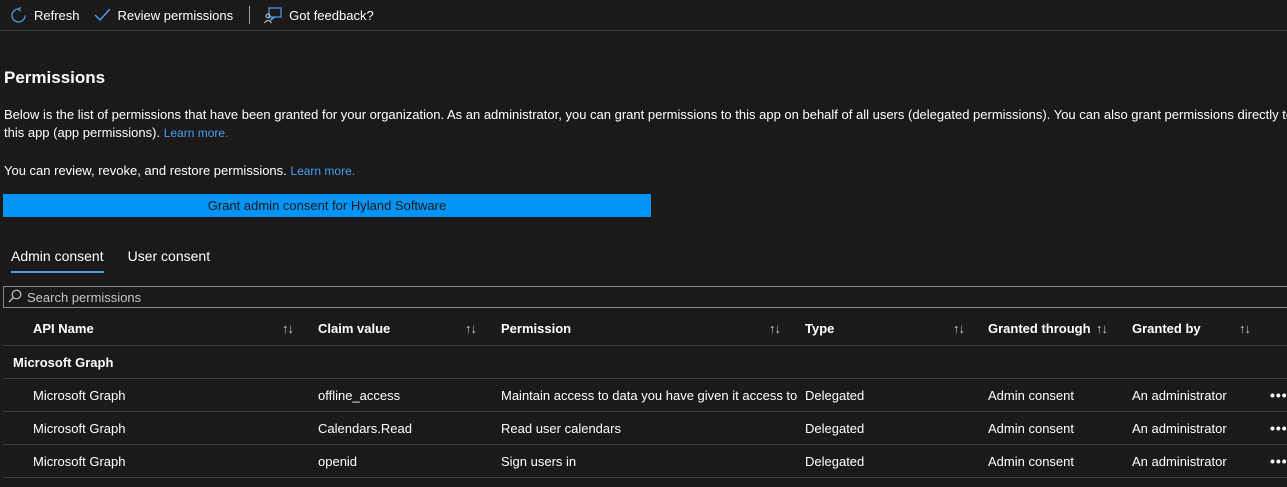 This screenshot has height=487, width=1287. I want to click on checkmark-icon, so click(102, 15).